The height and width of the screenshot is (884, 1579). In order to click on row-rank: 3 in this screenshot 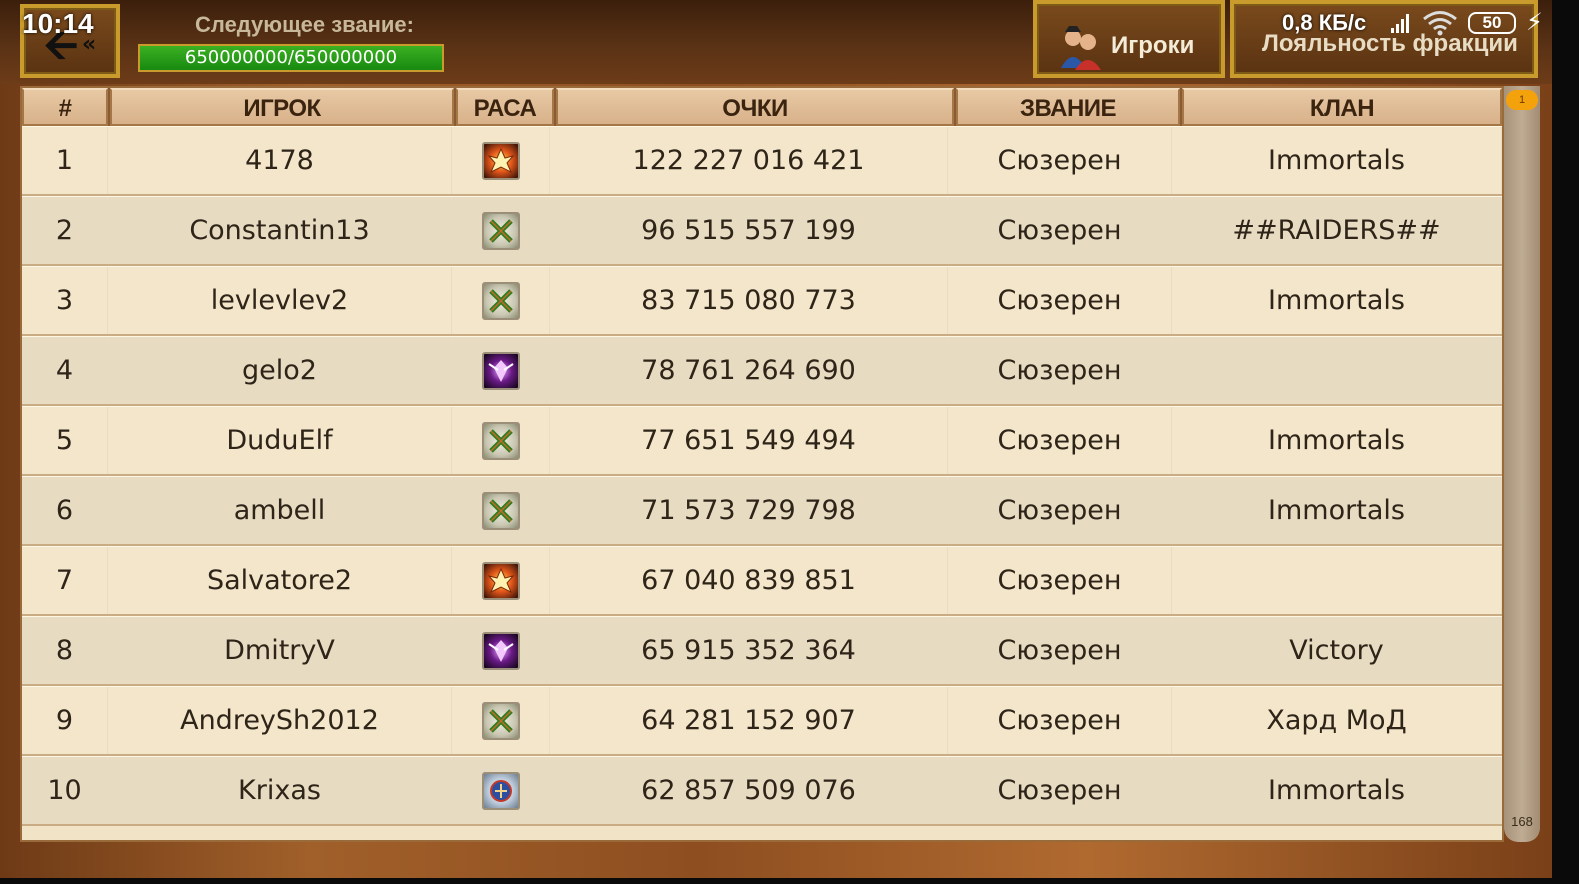, I will do `click(65, 300)`.